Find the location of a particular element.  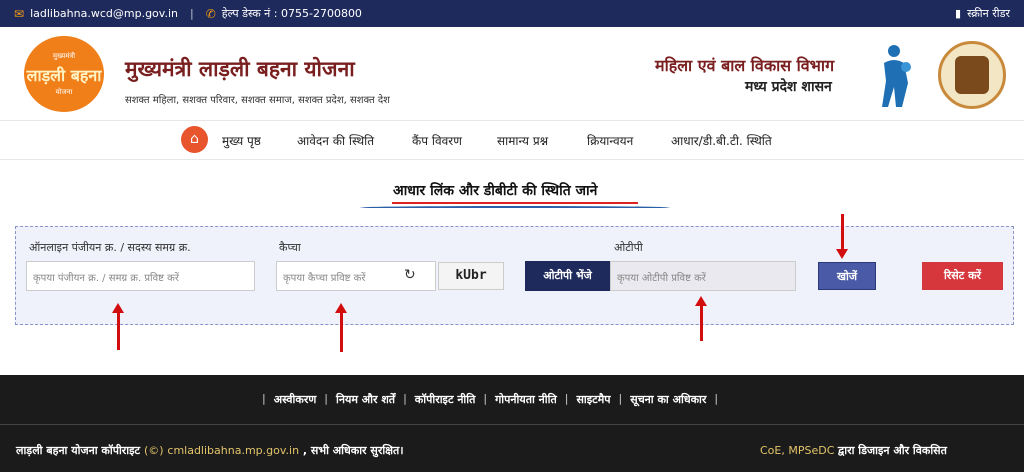

footer-divider is located at coordinates (512, 424).